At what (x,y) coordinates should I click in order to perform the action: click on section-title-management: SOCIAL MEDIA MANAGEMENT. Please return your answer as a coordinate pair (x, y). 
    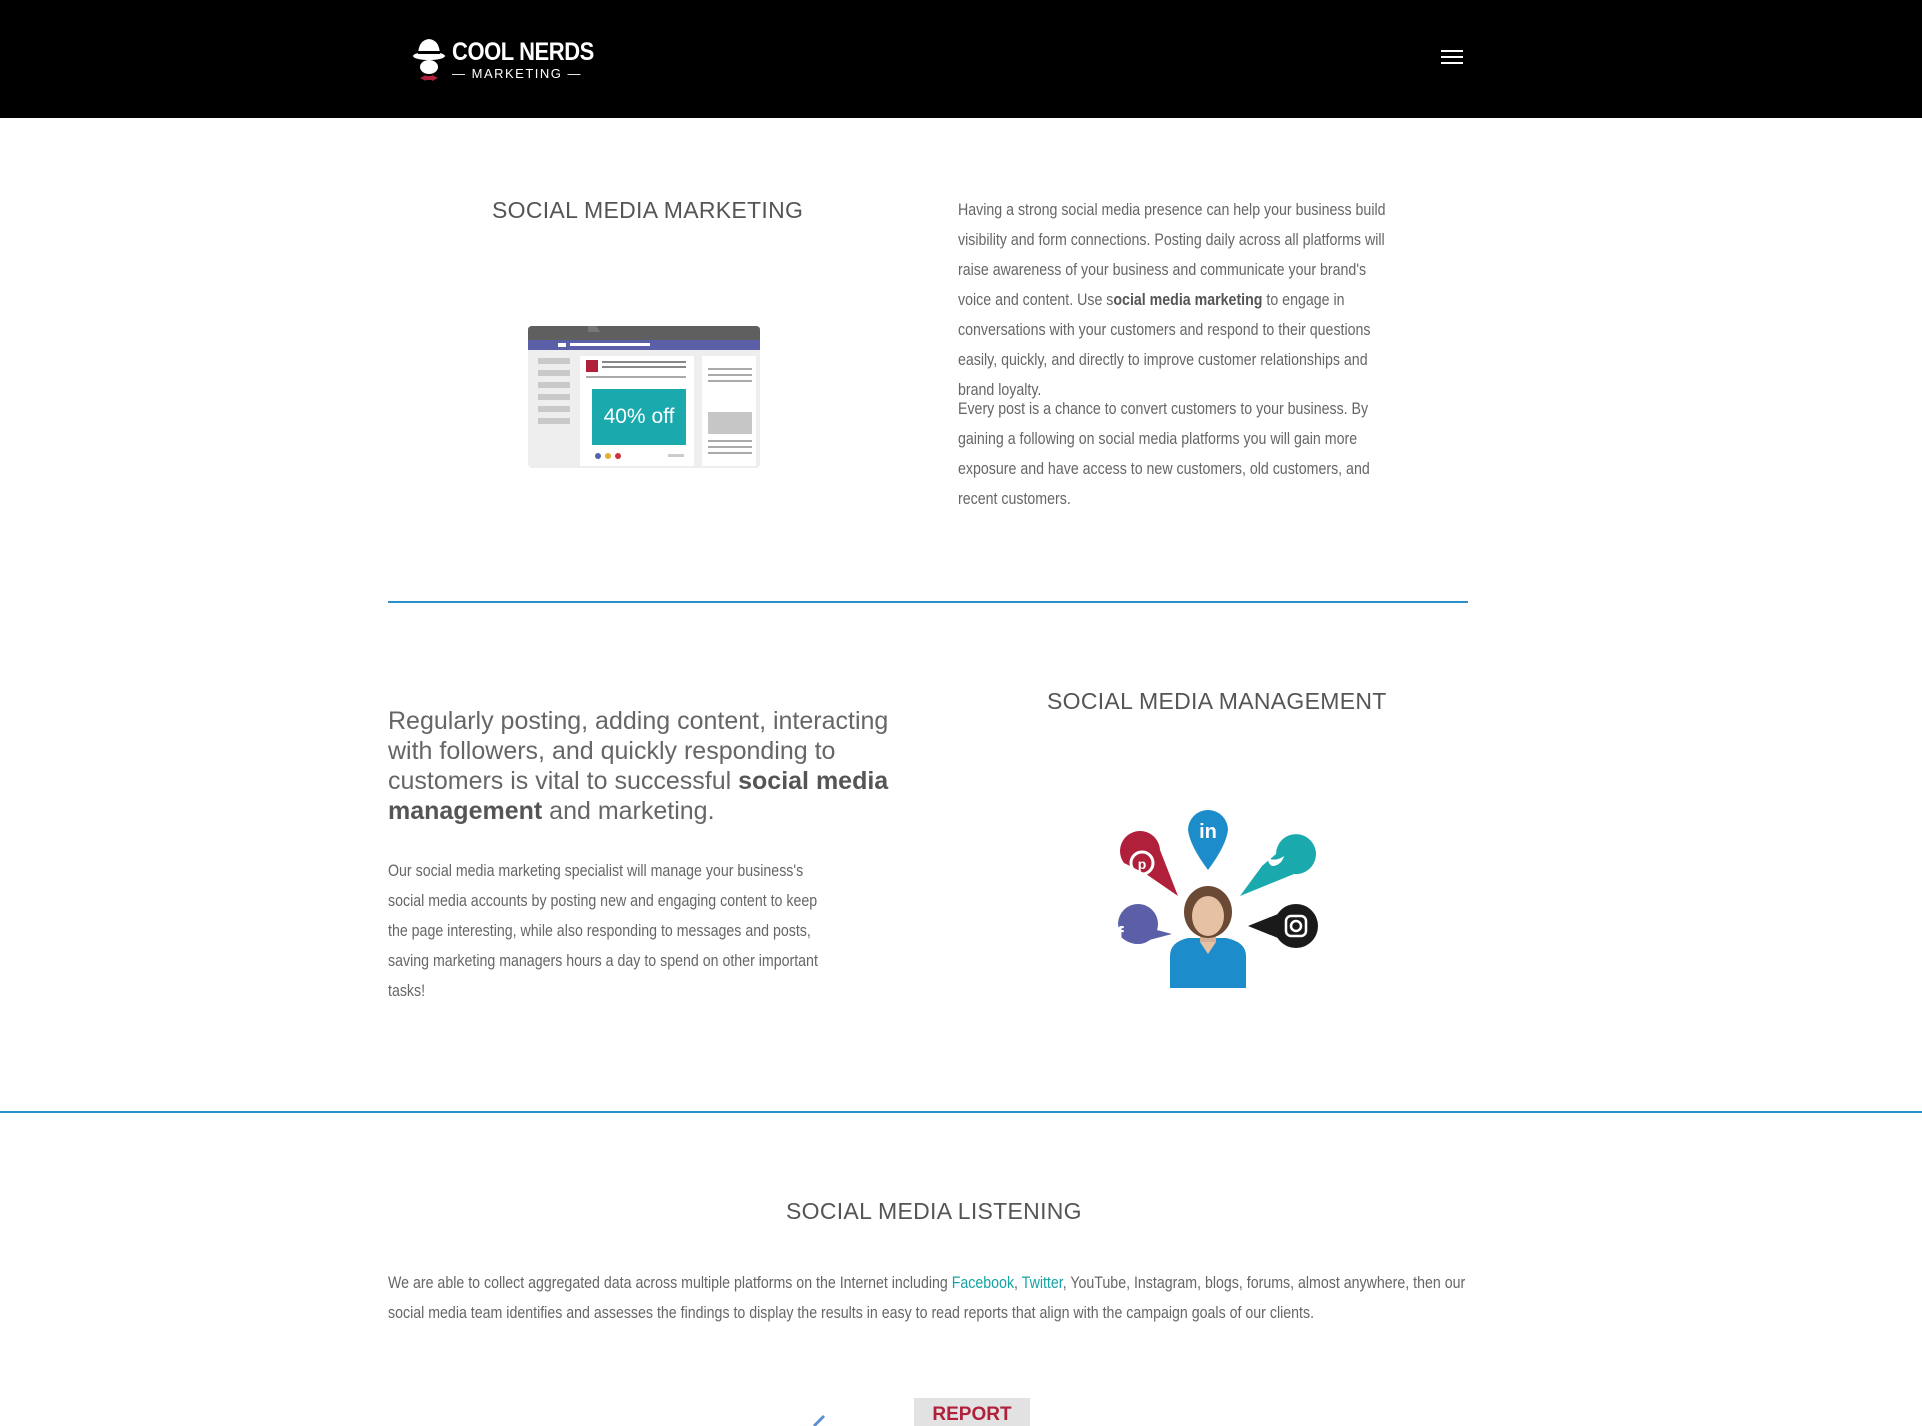
    Looking at the image, I should click on (1217, 701).